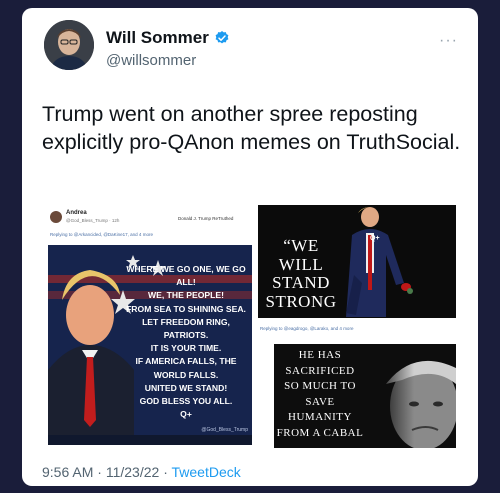 Image resolution: width=500 pixels, height=493 pixels. Describe the element at coordinates (320, 355) in the screenshot. I see `sacrificed-line: HE HAS` at that location.